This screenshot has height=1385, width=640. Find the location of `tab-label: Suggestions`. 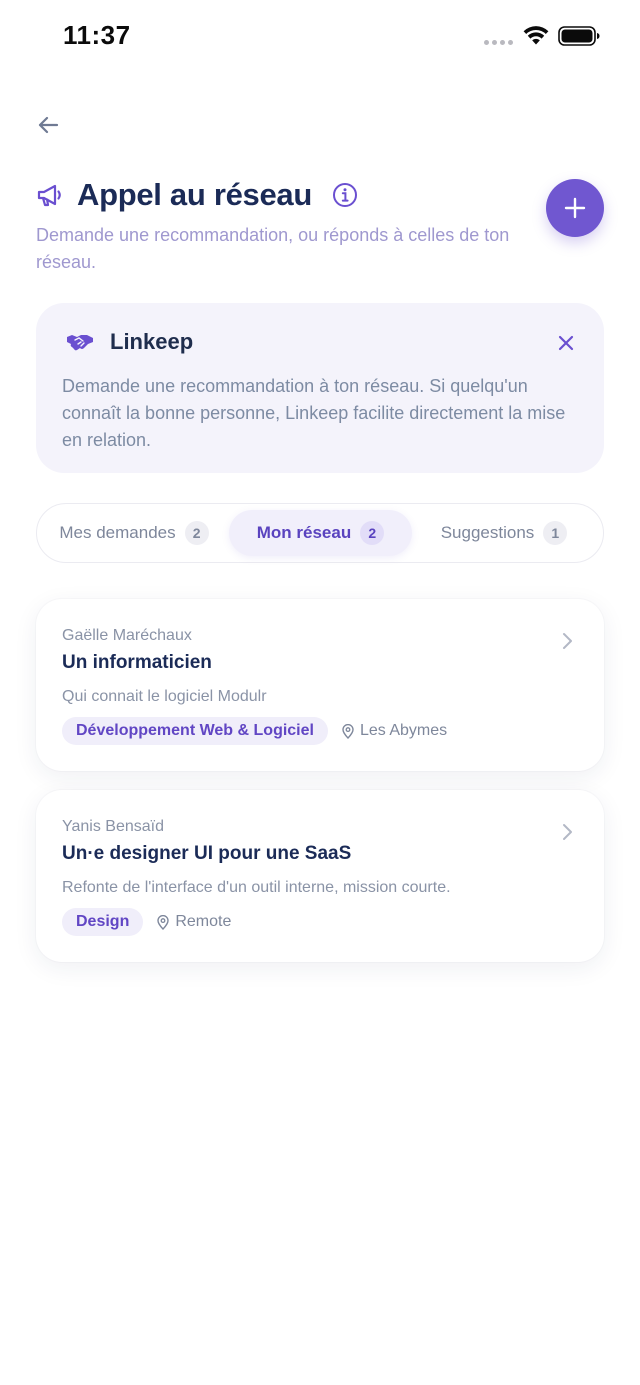

tab-label: Suggestions is located at coordinates (487, 532).